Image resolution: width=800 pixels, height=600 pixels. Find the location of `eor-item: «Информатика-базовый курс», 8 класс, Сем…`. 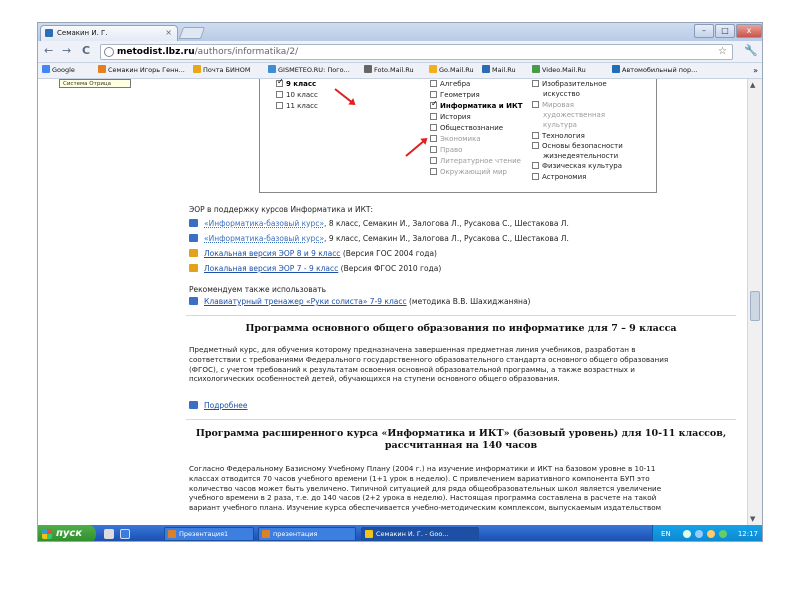

eor-item: «Информатика-базовый курс», 8 класс, Сем… is located at coordinates (379, 224).